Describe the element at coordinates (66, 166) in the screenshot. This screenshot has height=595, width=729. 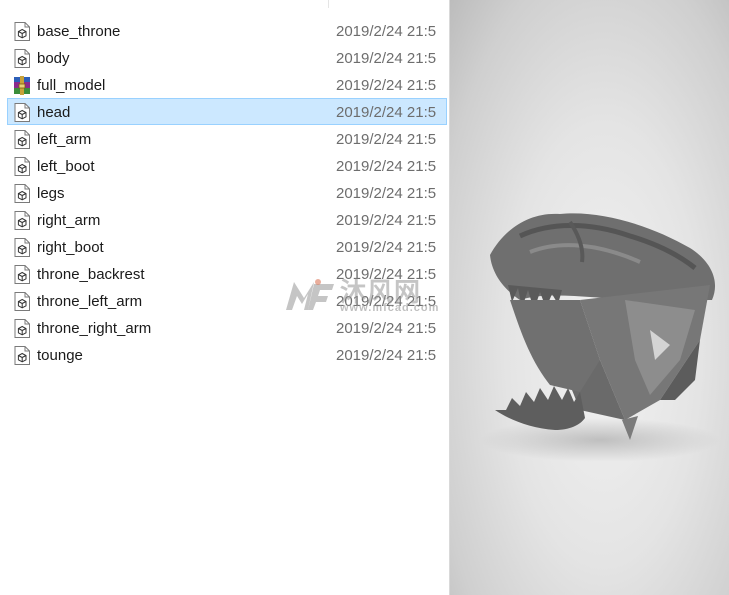
I see `file-name: left_boot` at that location.